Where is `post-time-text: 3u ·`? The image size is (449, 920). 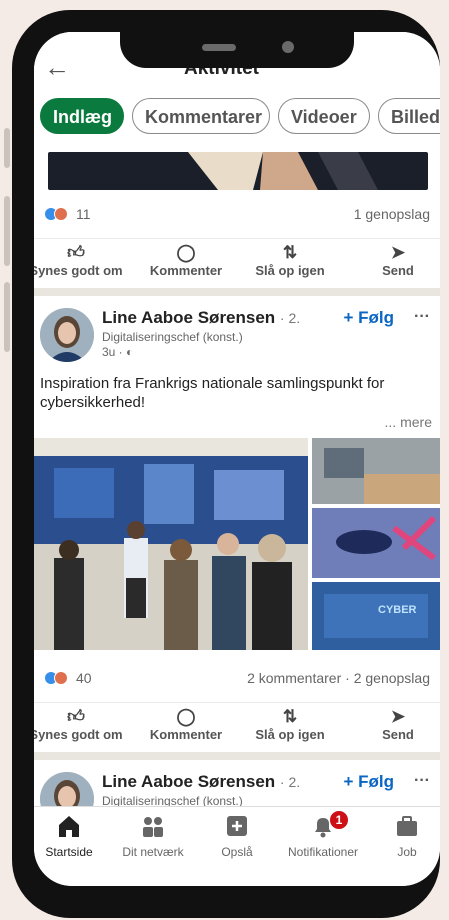 post-time-text: 3u · is located at coordinates (112, 352).